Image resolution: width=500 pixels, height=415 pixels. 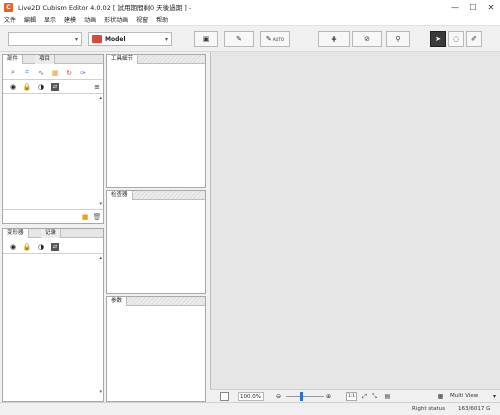 I want to click on lasso-tool-button: ◌, so click(x=456, y=39).